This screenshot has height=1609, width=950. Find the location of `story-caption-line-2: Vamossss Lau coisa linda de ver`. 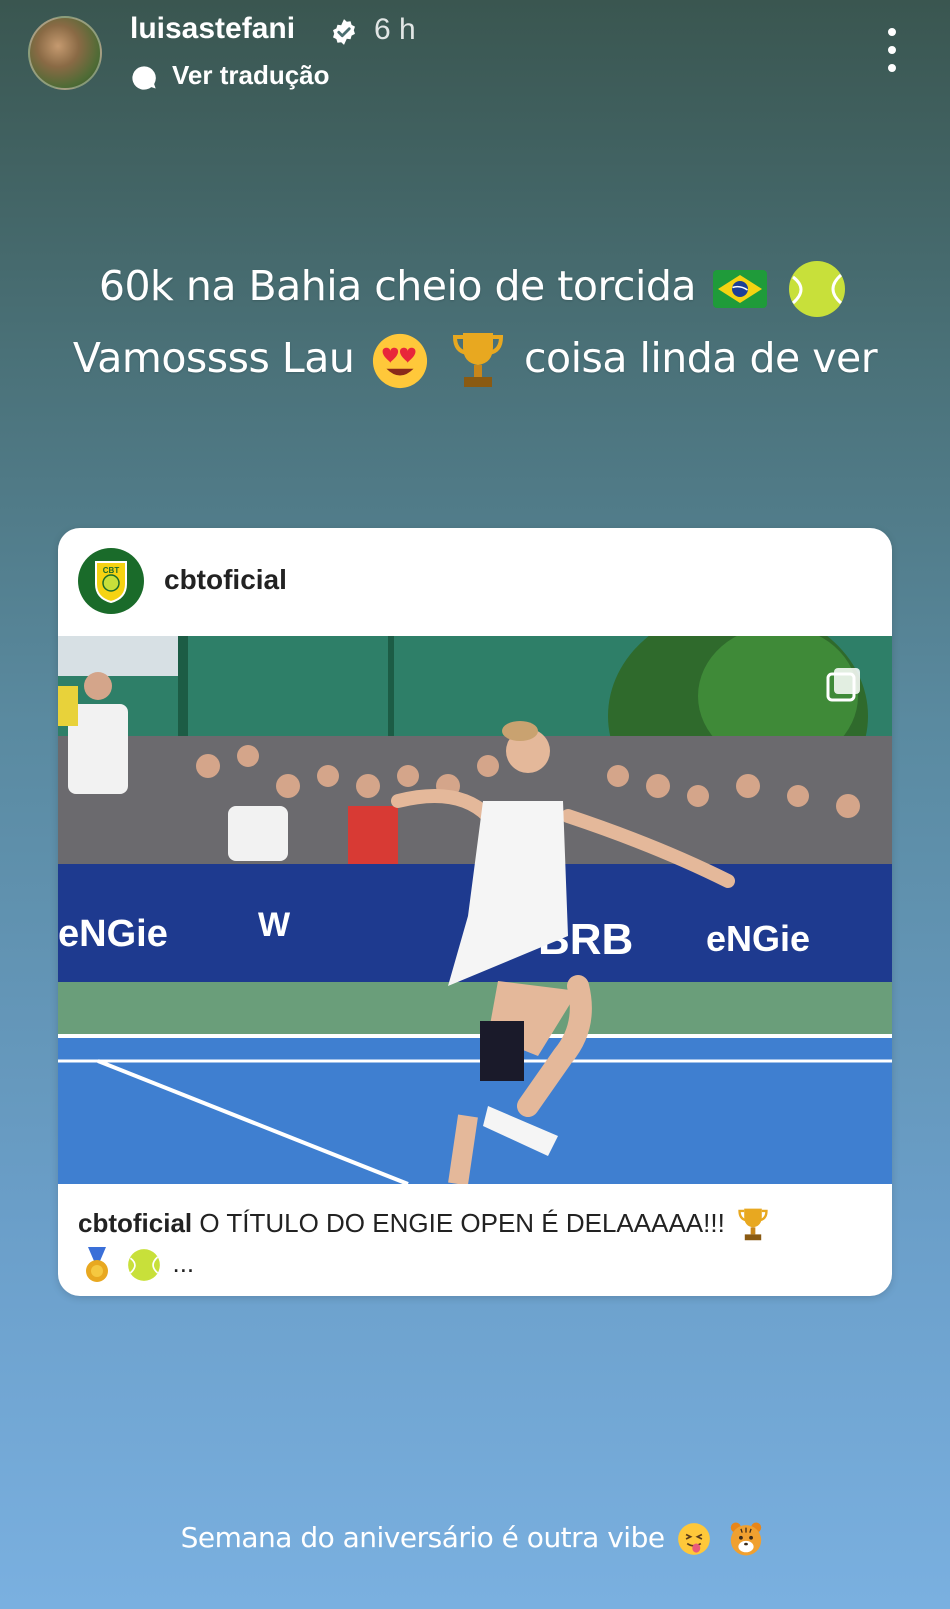

story-caption-line-2: Vamossss Lau coisa linda de ver is located at coordinates (475, 358).